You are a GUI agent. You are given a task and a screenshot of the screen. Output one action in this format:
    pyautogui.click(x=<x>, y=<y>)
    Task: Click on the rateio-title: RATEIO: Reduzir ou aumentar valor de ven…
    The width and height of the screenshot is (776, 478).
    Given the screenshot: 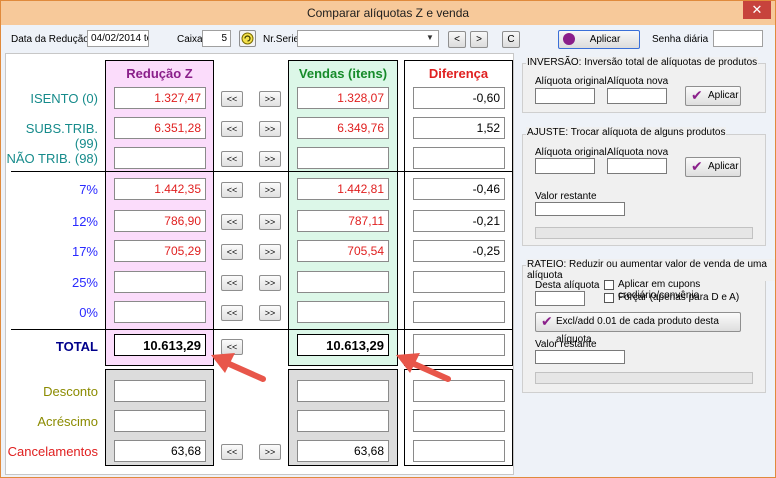 What is the action you would take?
    pyautogui.click(x=650, y=270)
    